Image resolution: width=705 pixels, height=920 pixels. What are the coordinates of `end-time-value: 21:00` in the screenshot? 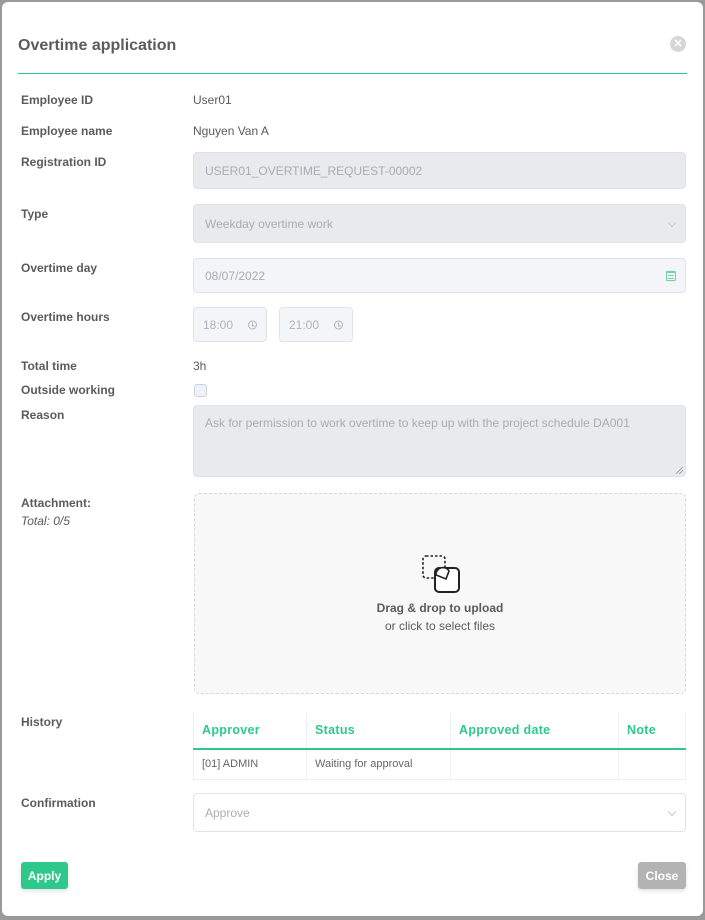 It's located at (304, 324).